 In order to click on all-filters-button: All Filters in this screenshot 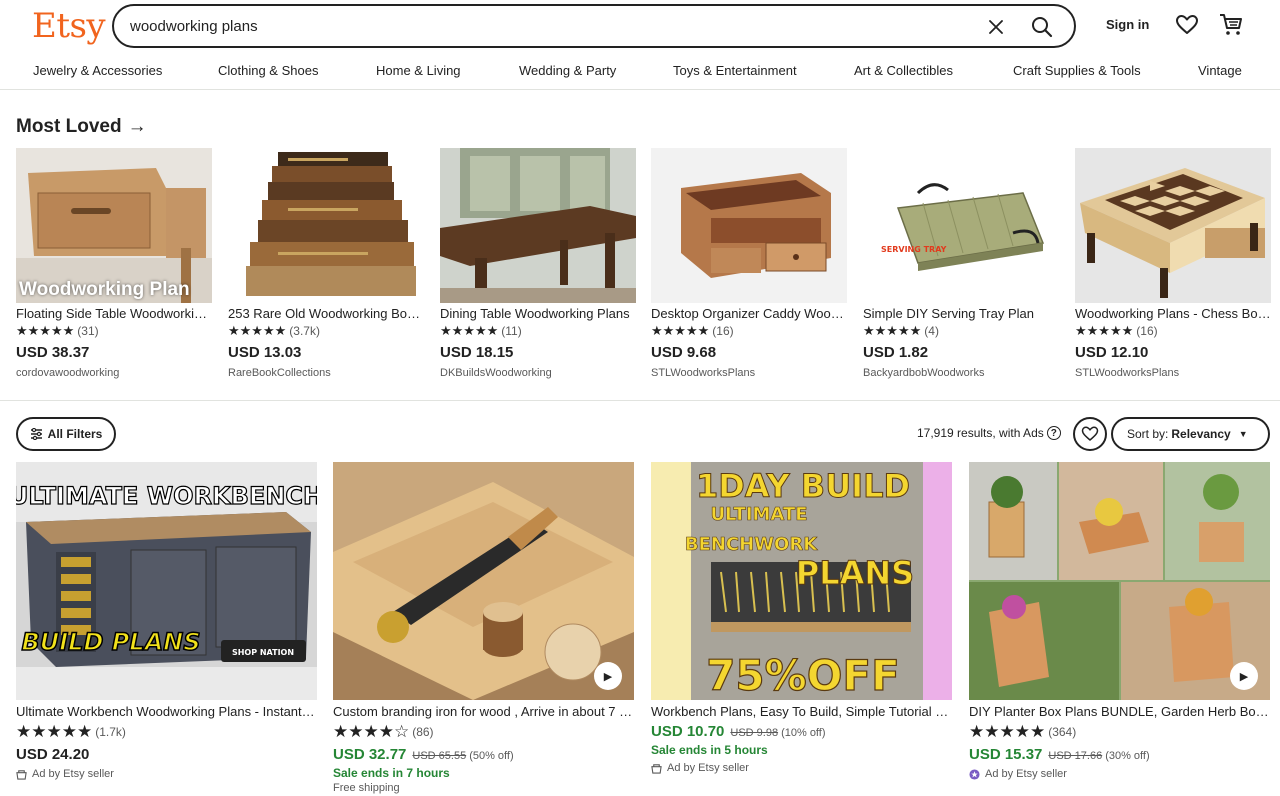, I will do `click(66, 434)`.